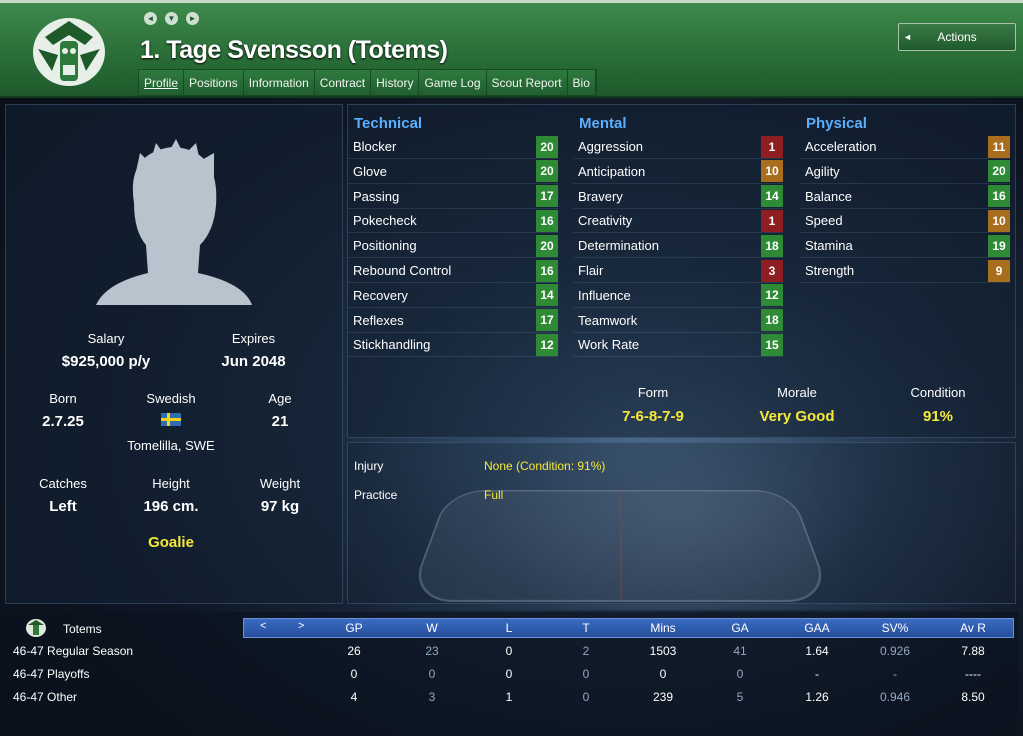 Image resolution: width=1023 pixels, height=736 pixels. Describe the element at coordinates (45, 697) in the screenshot. I see `stats-row-label: 46-47 Other` at that location.